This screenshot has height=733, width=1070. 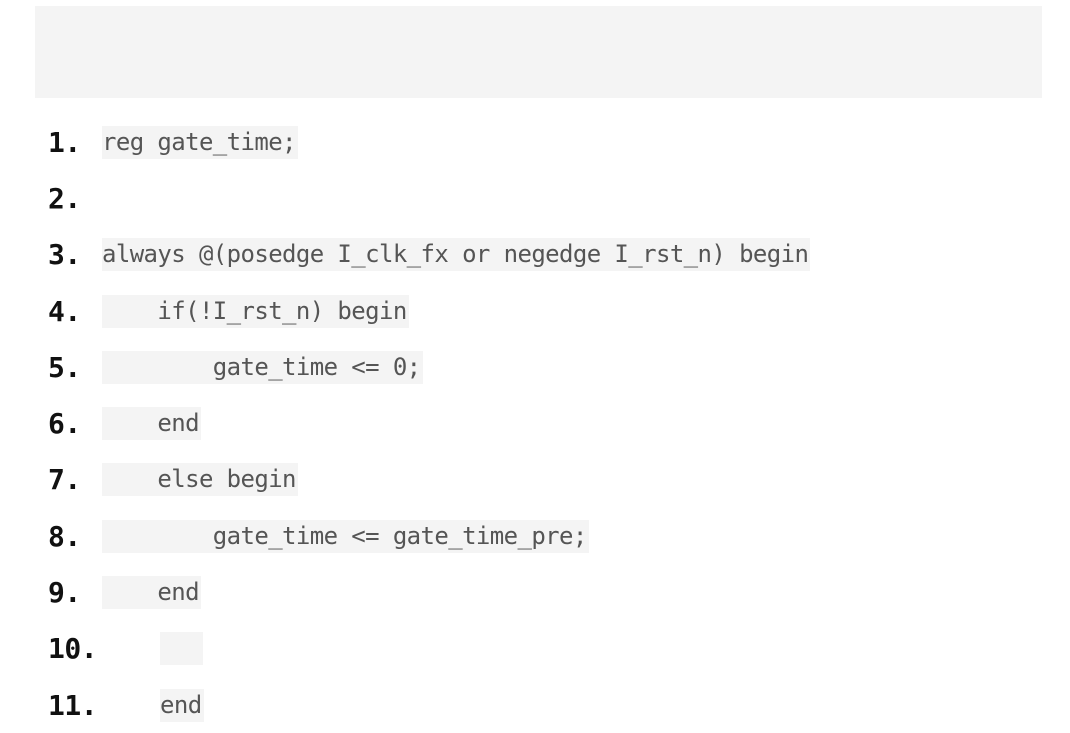 What do you see at coordinates (535, 480) in the screenshot?
I see `code-line: 7. else begin` at bounding box center [535, 480].